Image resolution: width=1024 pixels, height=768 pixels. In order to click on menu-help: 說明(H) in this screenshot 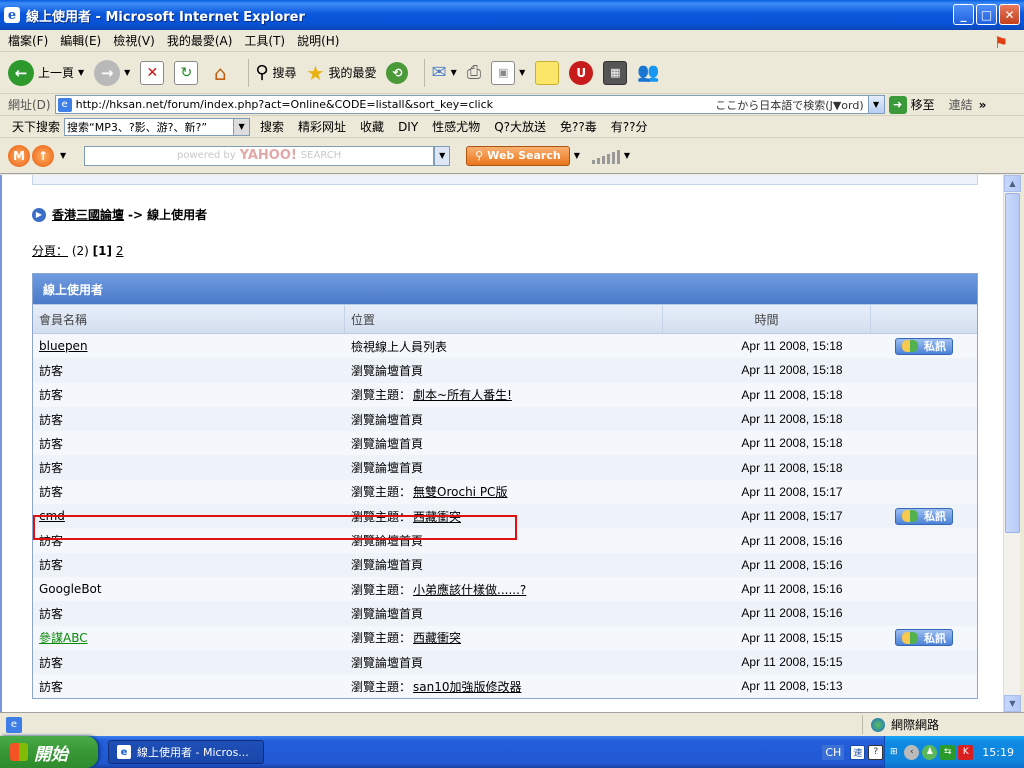, I will do `click(318, 40)`.